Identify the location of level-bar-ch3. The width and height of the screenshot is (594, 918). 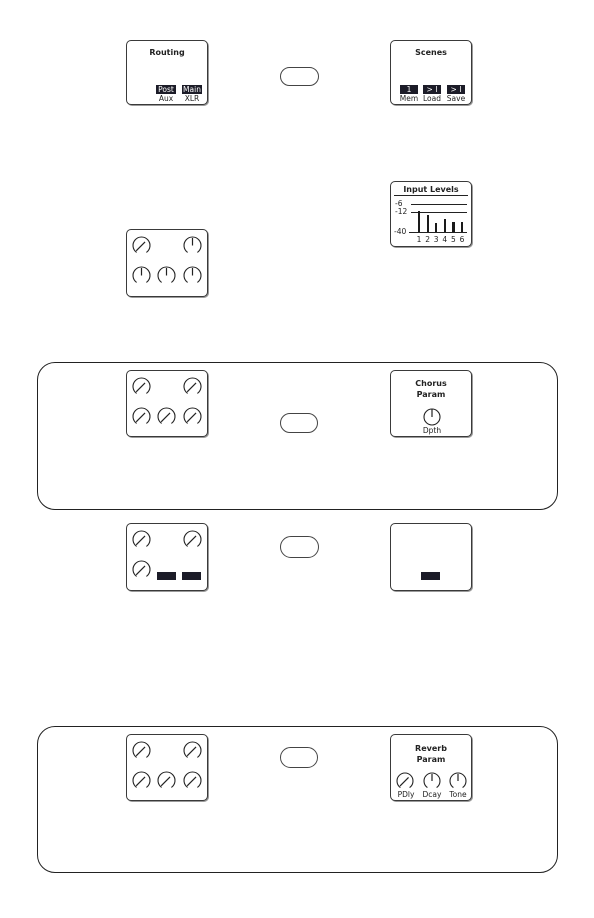
(436, 227).